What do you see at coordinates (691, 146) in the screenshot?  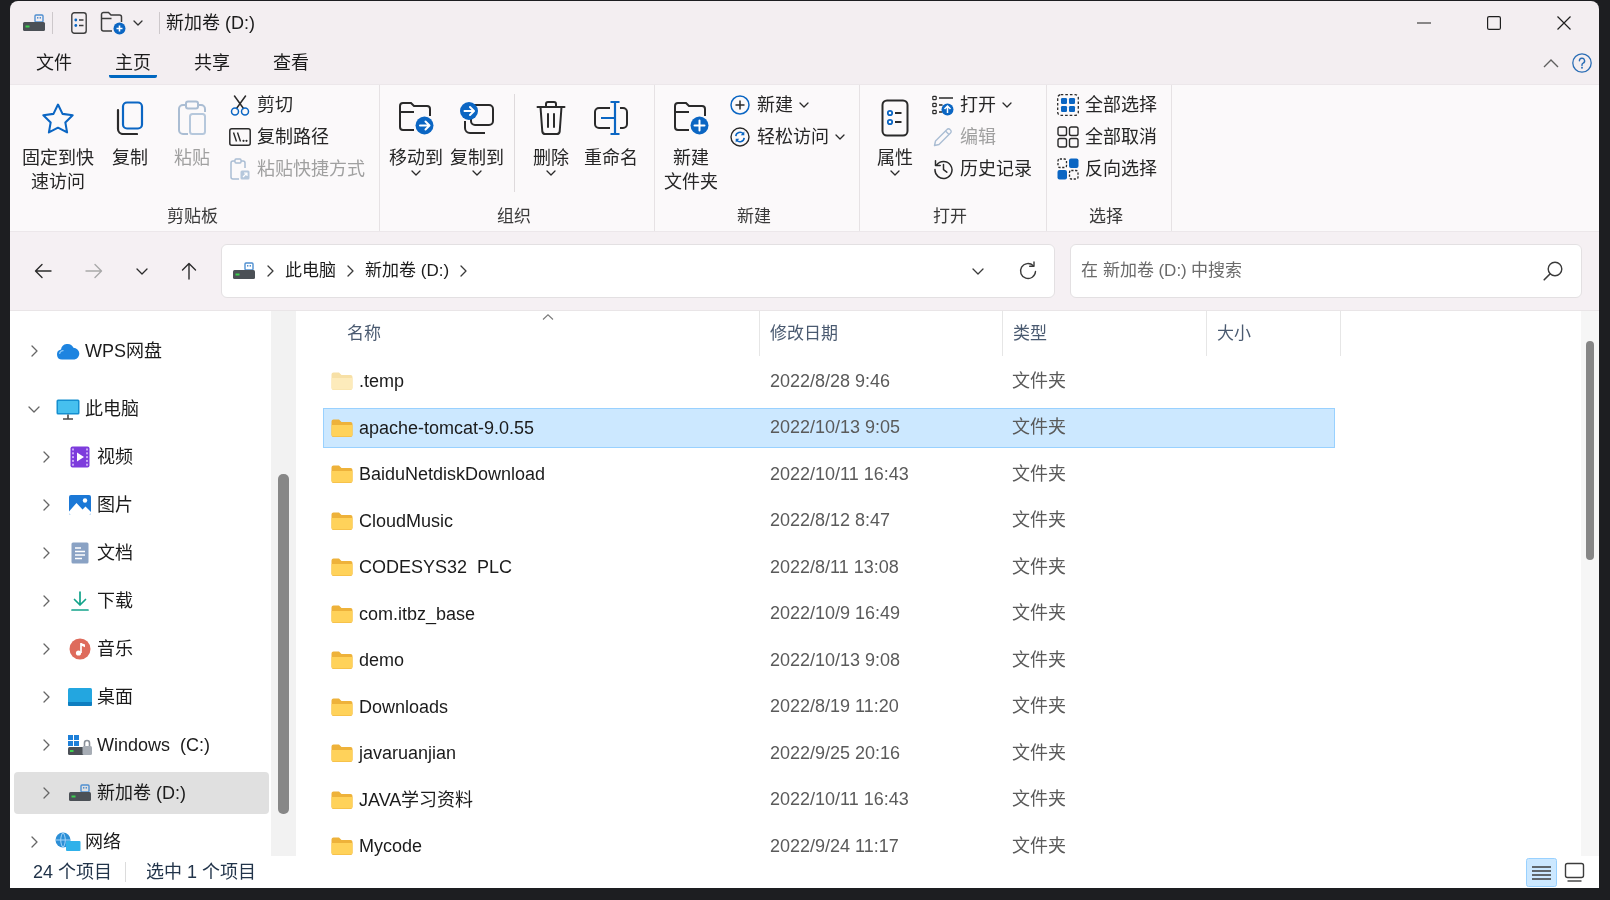 I see `ribbon-button: 新建 文件夹` at bounding box center [691, 146].